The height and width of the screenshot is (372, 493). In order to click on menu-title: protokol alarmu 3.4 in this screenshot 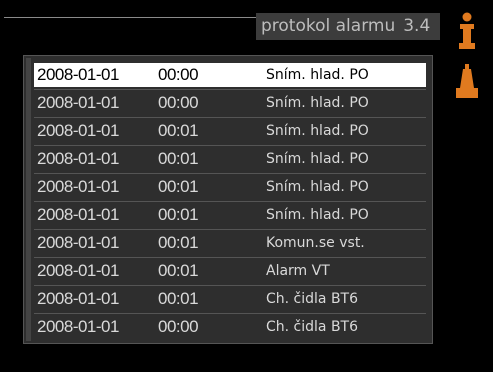, I will do `click(348, 26)`.